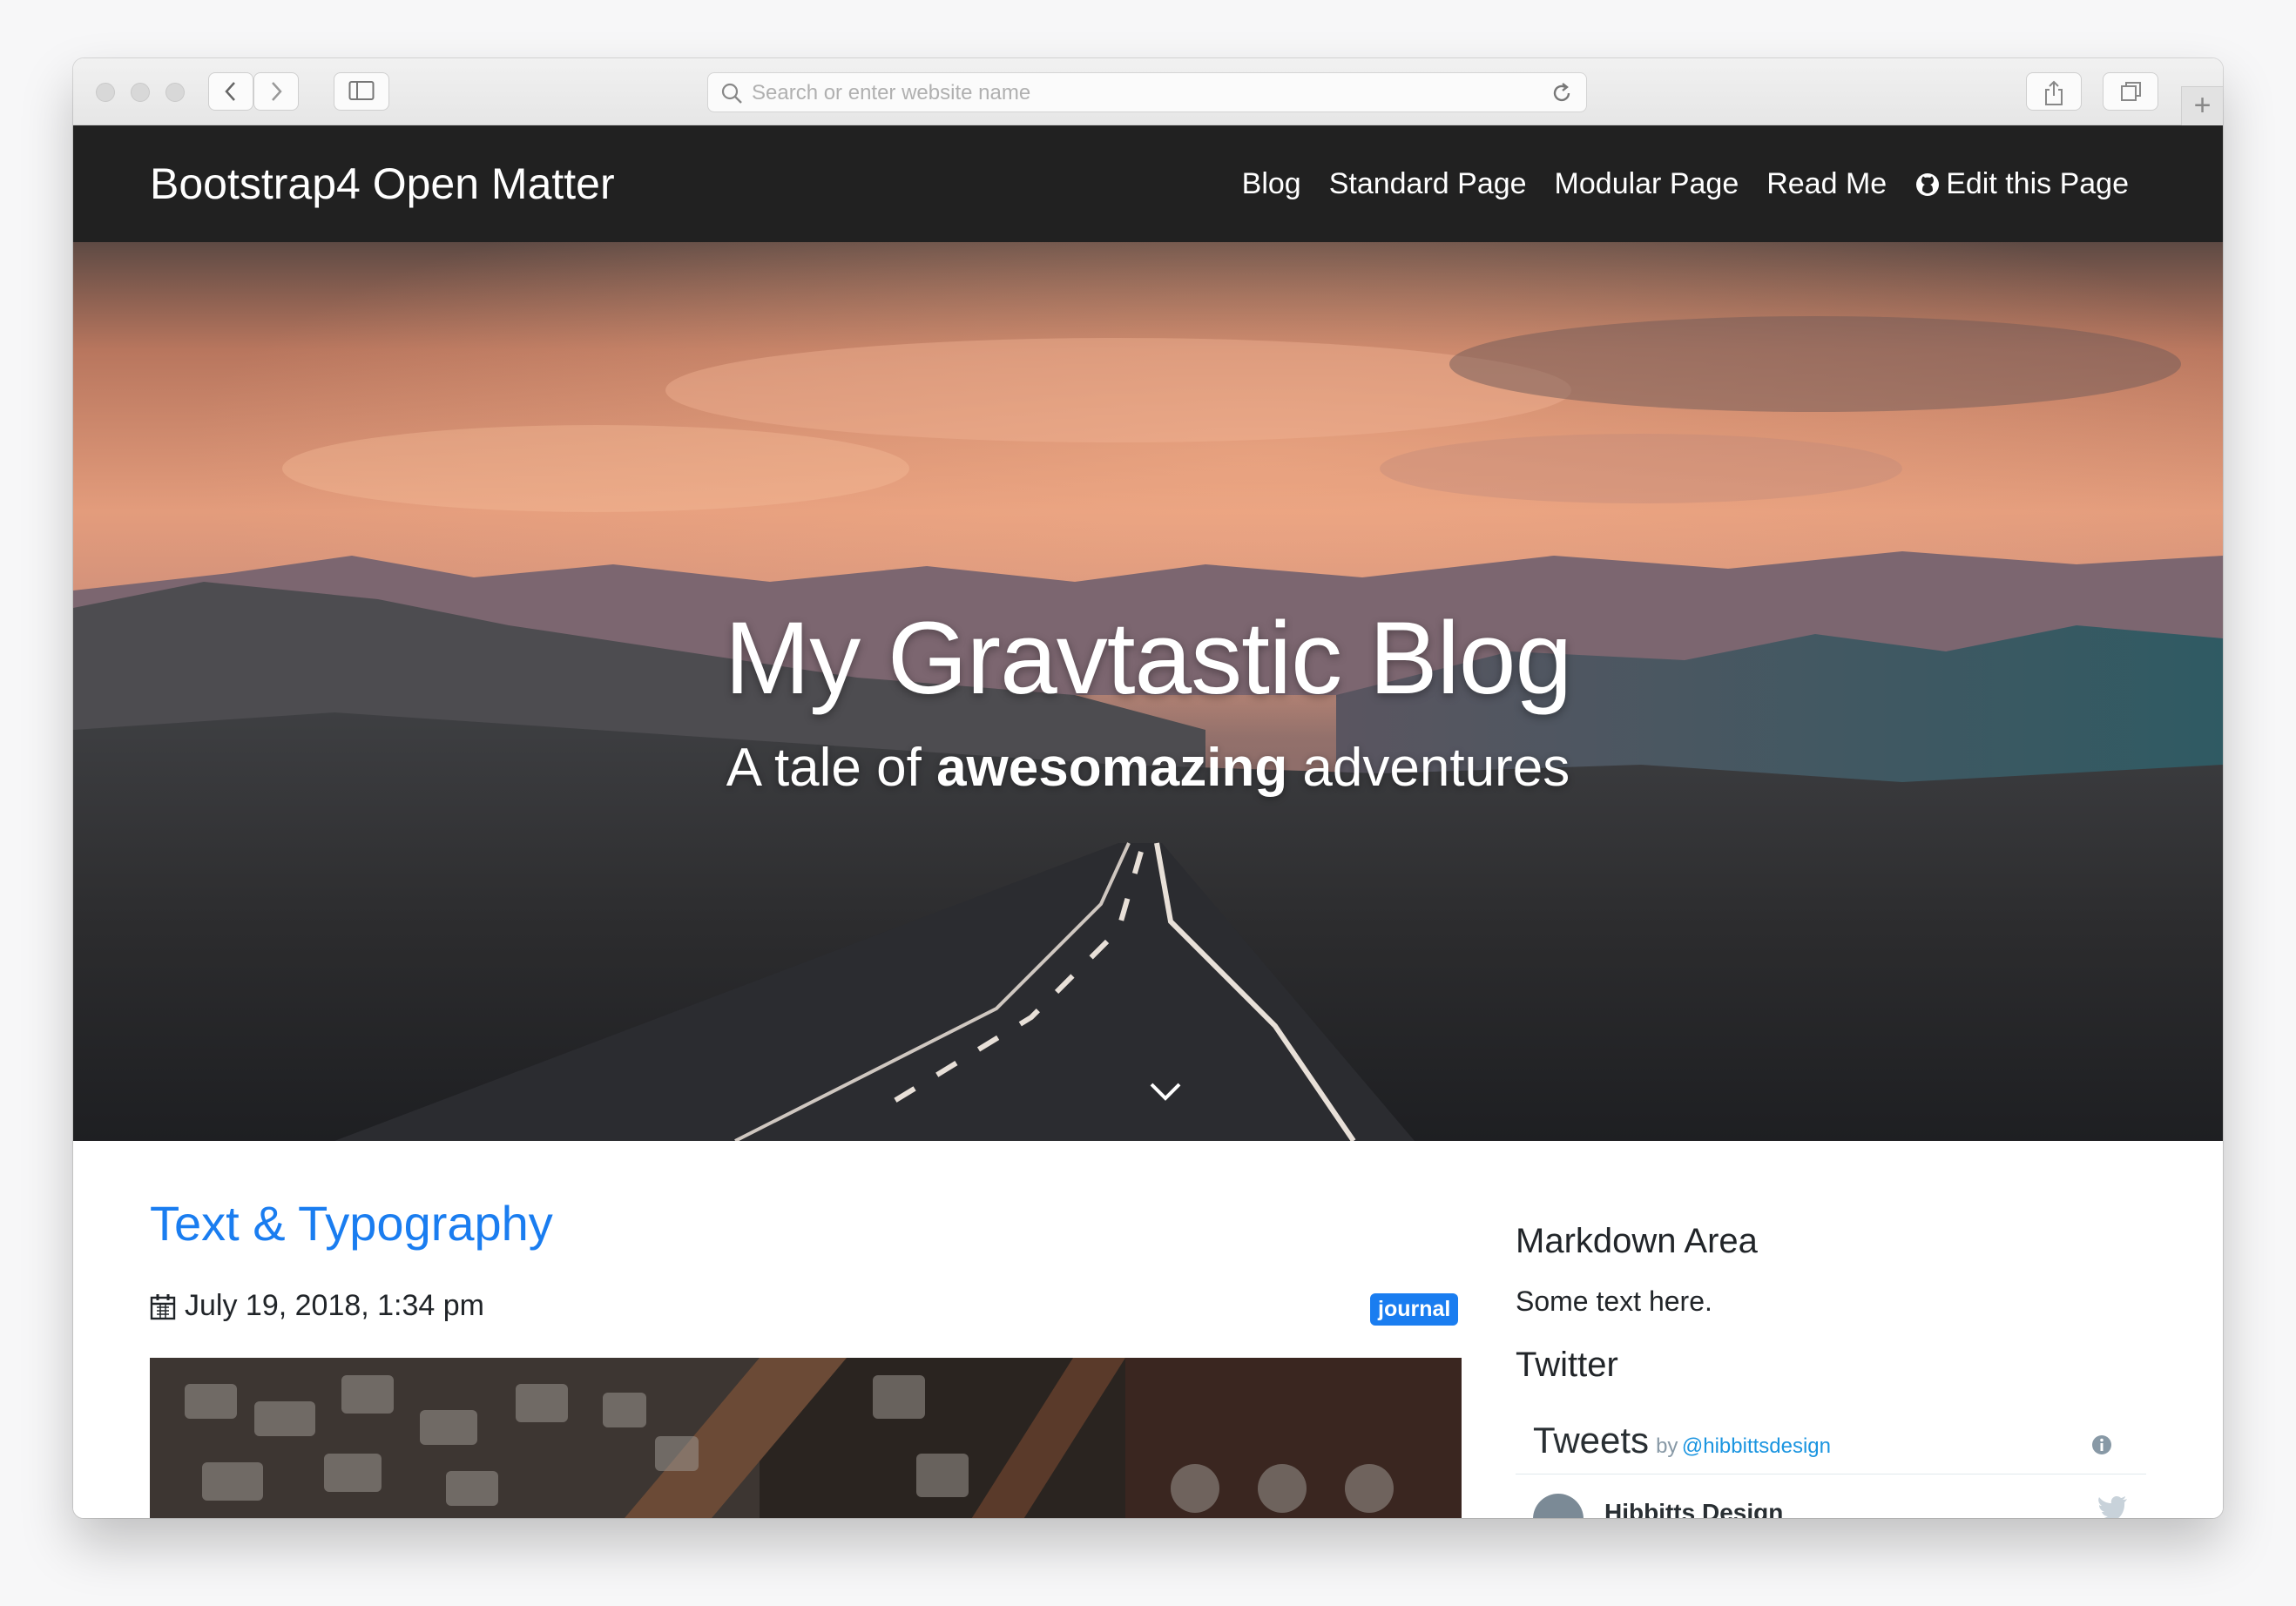 This screenshot has height=1606, width=2296. What do you see at coordinates (163, 1306) in the screenshot?
I see `calendar-icon` at bounding box center [163, 1306].